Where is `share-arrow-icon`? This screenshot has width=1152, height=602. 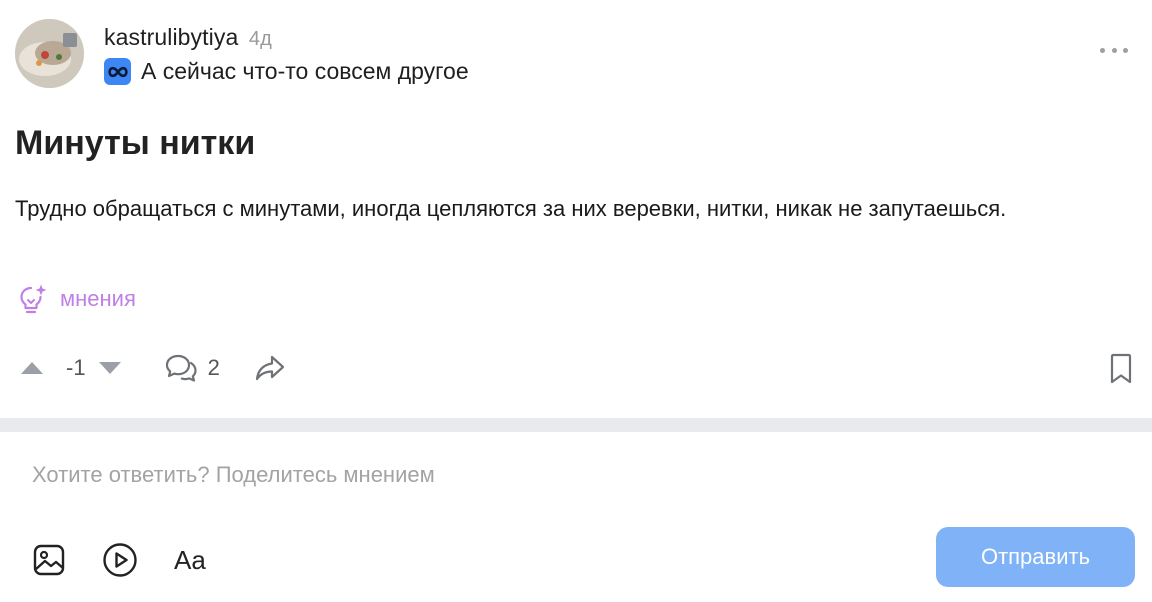 share-arrow-icon is located at coordinates (270, 368).